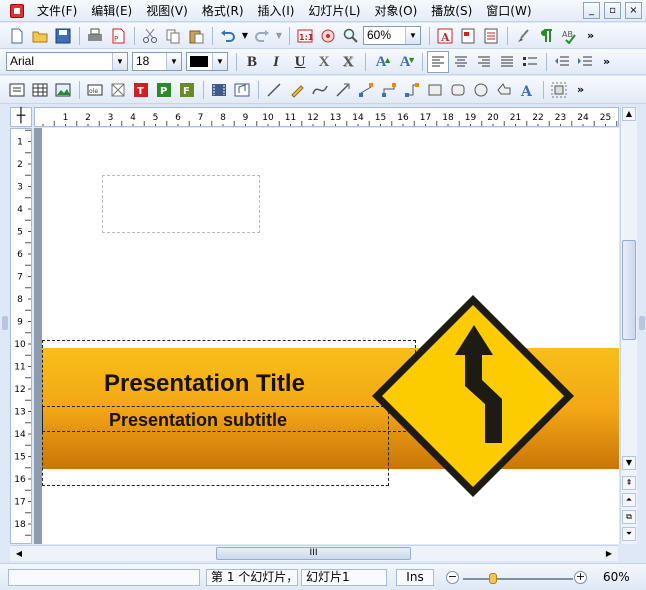 Image resolution: width=646 pixels, height=590 pixels. What do you see at coordinates (111, 11) in the screenshot?
I see `menu-edit: 编辑(E)` at bounding box center [111, 11].